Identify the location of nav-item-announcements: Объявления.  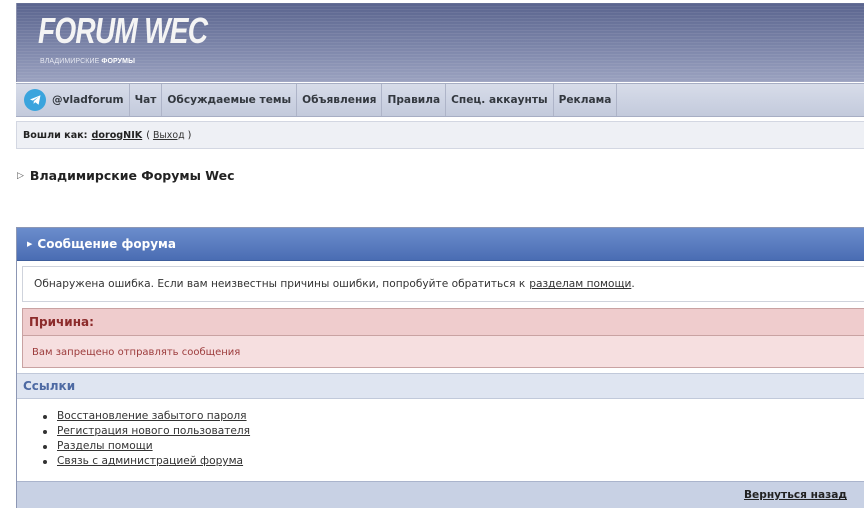
(340, 100).